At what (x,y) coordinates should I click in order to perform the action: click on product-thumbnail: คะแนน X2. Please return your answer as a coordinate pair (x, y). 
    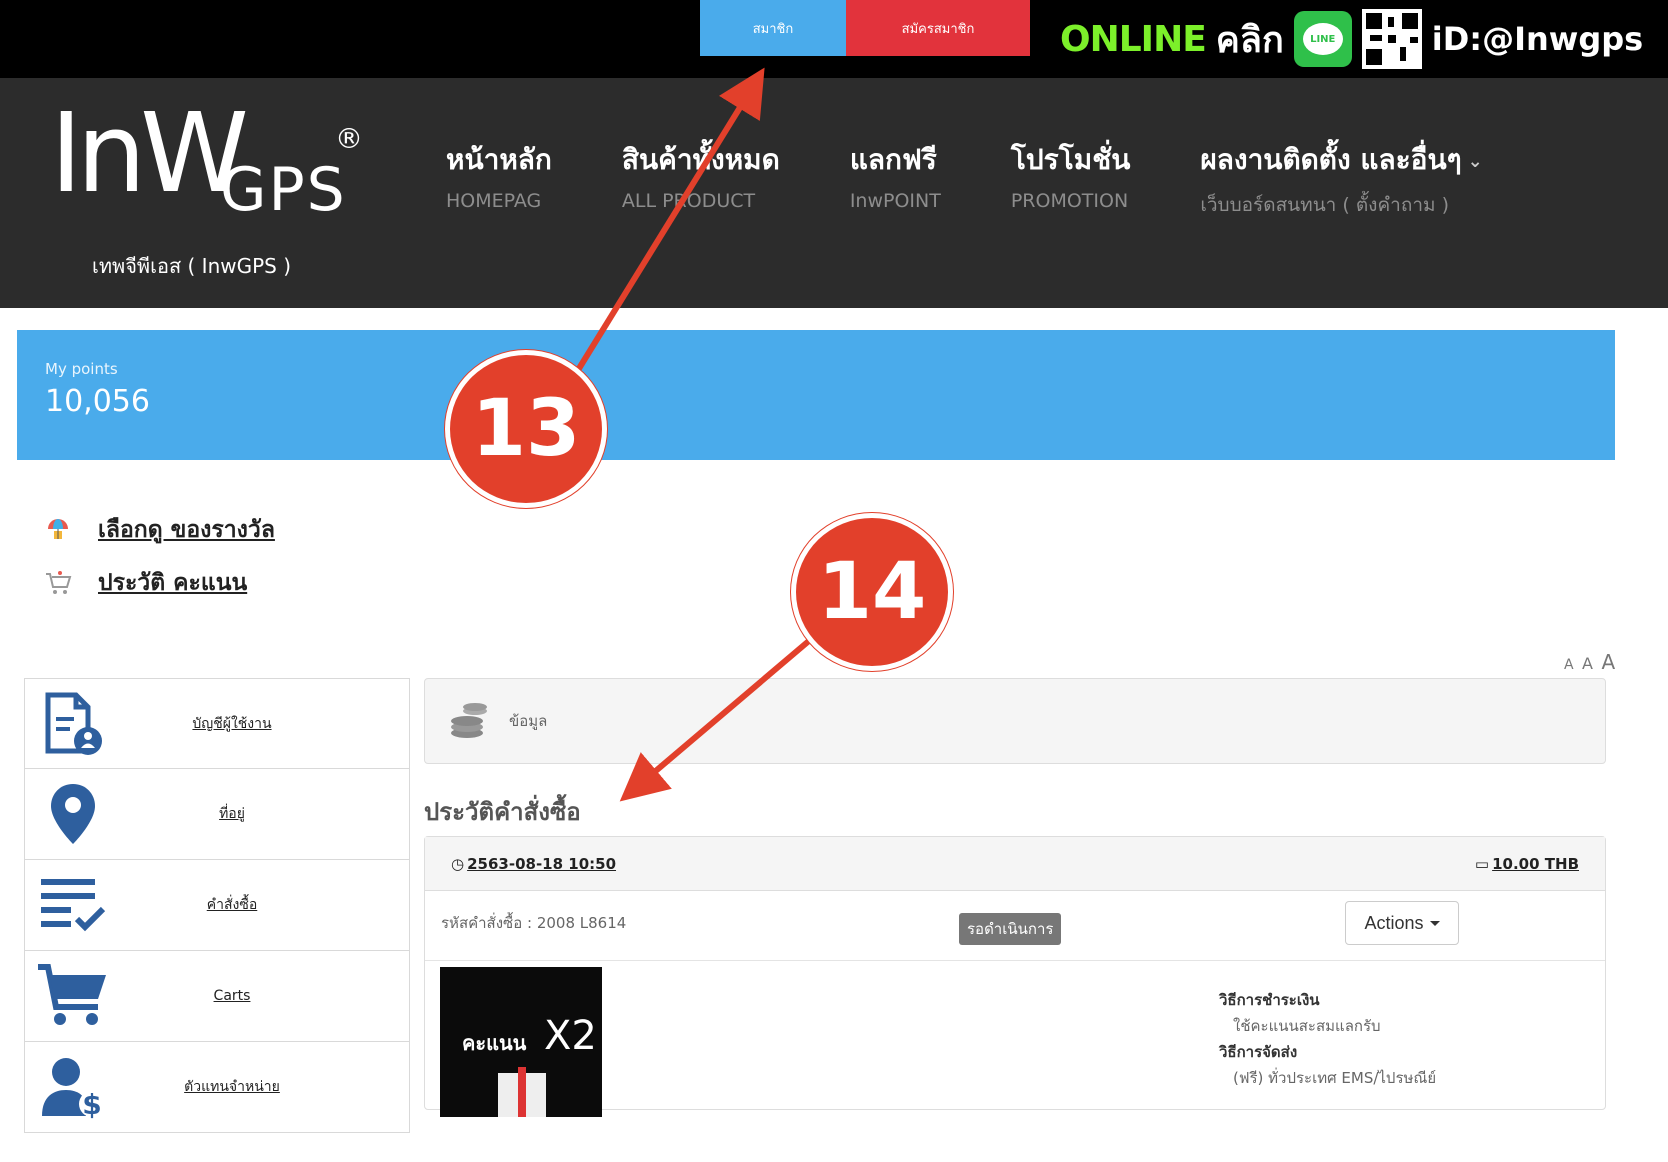
    Looking at the image, I should click on (521, 1042).